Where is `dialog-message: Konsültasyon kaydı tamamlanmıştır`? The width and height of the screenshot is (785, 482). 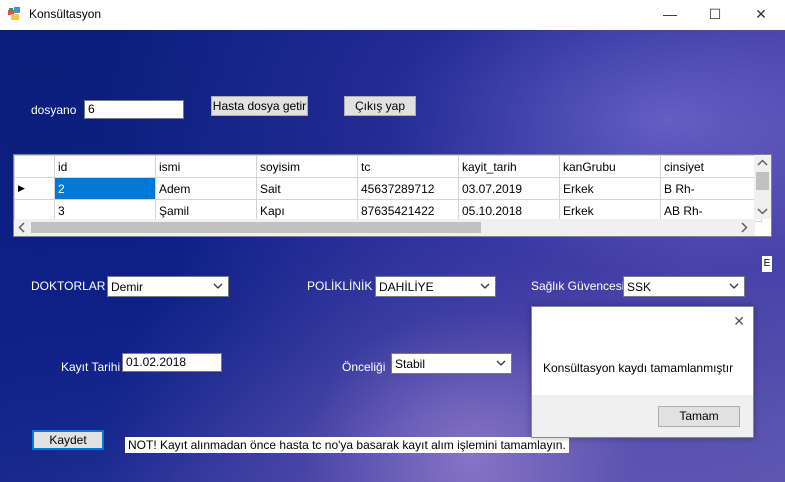
dialog-message: Konsültasyon kaydı tamamlanmıştır is located at coordinates (638, 368).